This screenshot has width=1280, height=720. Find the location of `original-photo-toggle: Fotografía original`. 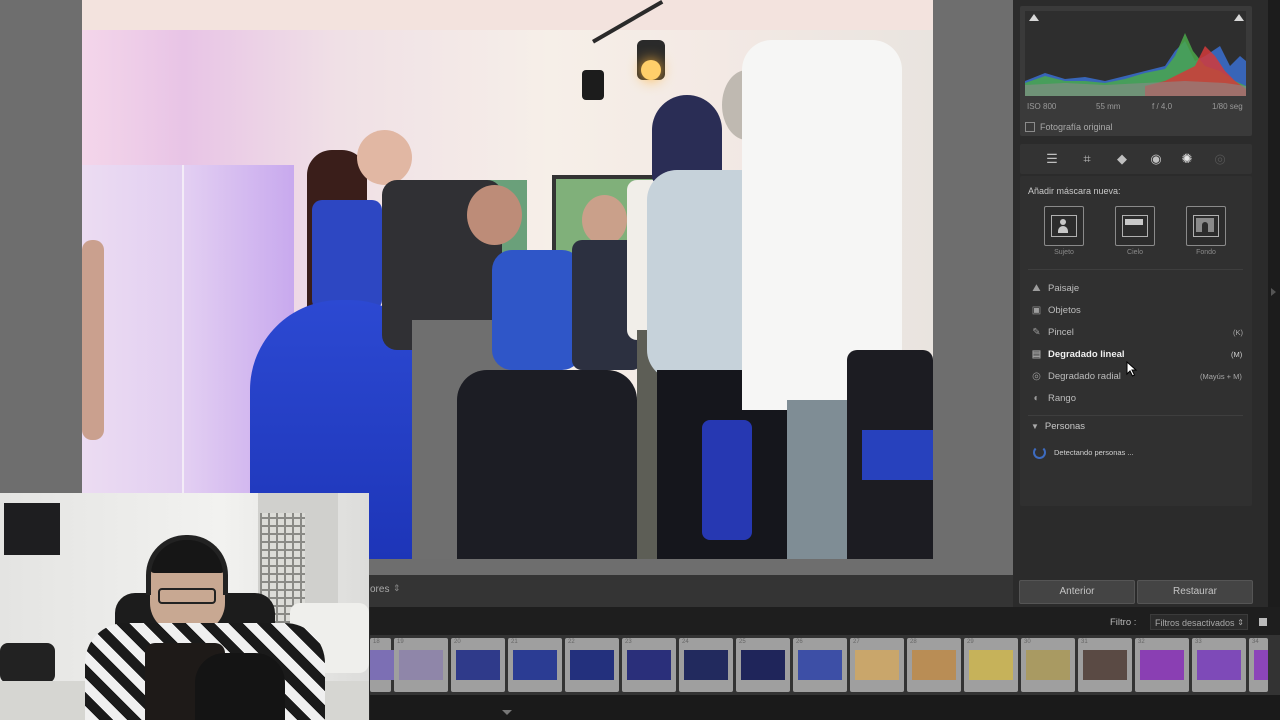

original-photo-toggle: Fotografía original is located at coordinates (1069, 127).